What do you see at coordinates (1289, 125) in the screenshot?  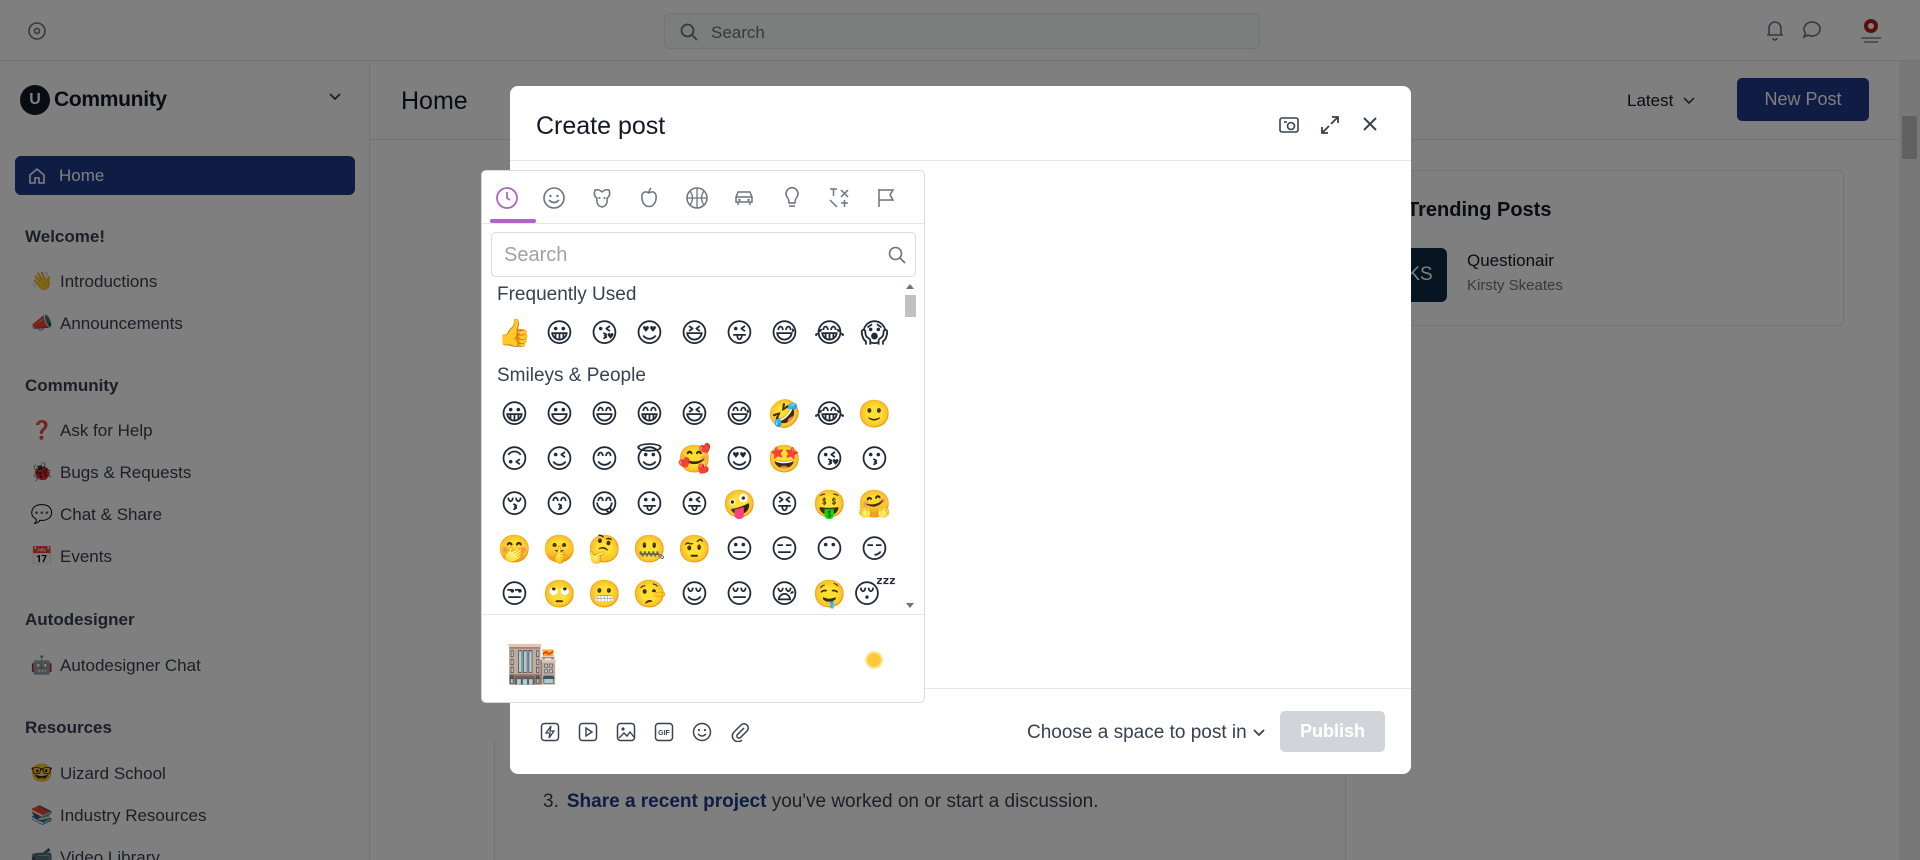 I see `screenshot-icon` at bounding box center [1289, 125].